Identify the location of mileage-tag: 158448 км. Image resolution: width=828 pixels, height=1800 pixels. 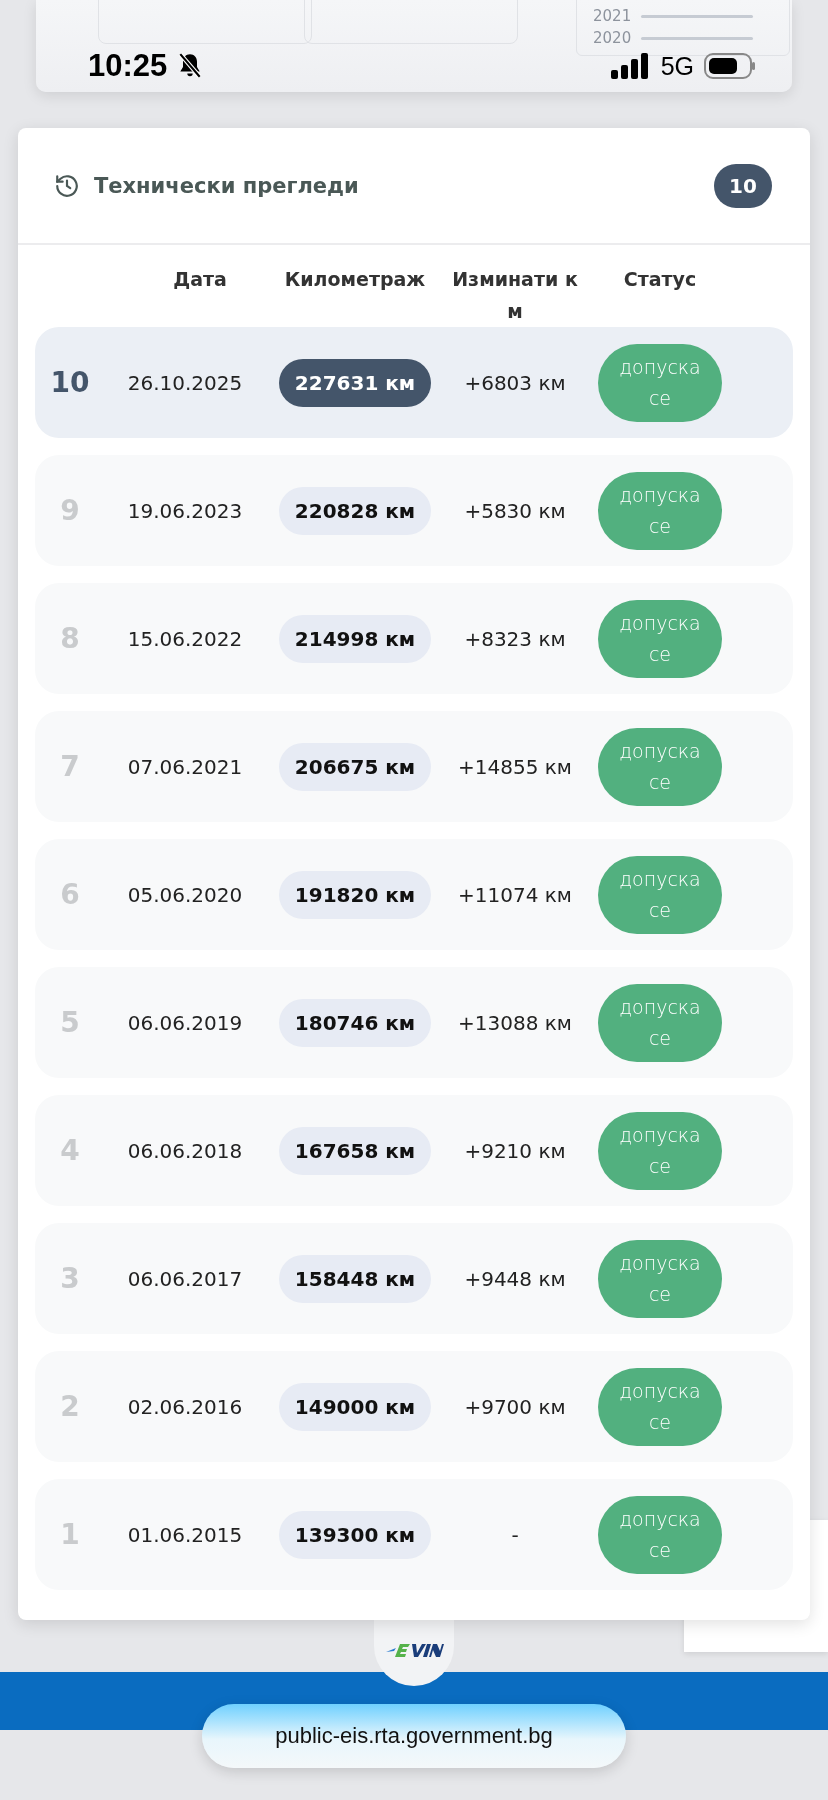
(355, 1278).